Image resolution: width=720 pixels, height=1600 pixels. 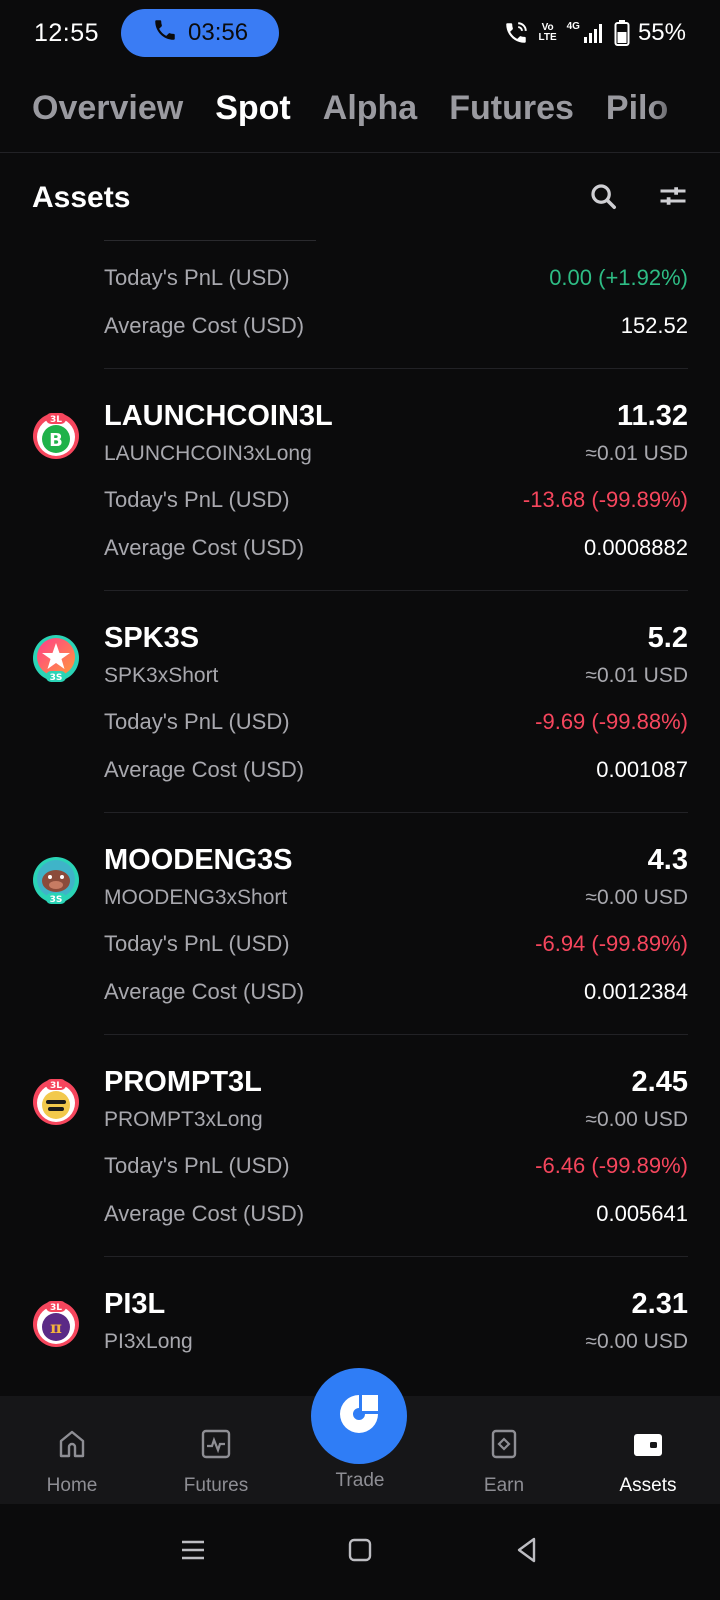 I want to click on nav-home: Home, so click(x=72, y=1450).